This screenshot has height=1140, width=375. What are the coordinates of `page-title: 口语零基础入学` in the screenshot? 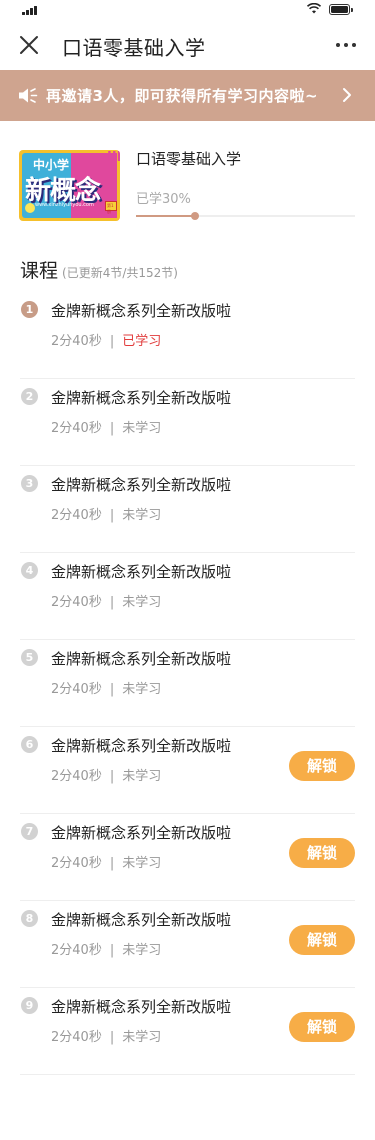 It's located at (134, 48).